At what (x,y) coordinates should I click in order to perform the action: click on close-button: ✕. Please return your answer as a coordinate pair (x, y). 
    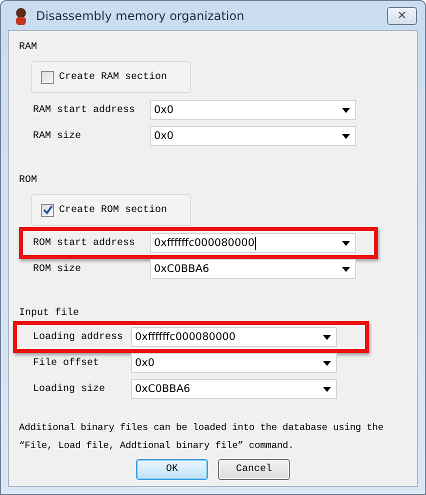
    Looking at the image, I should click on (402, 15).